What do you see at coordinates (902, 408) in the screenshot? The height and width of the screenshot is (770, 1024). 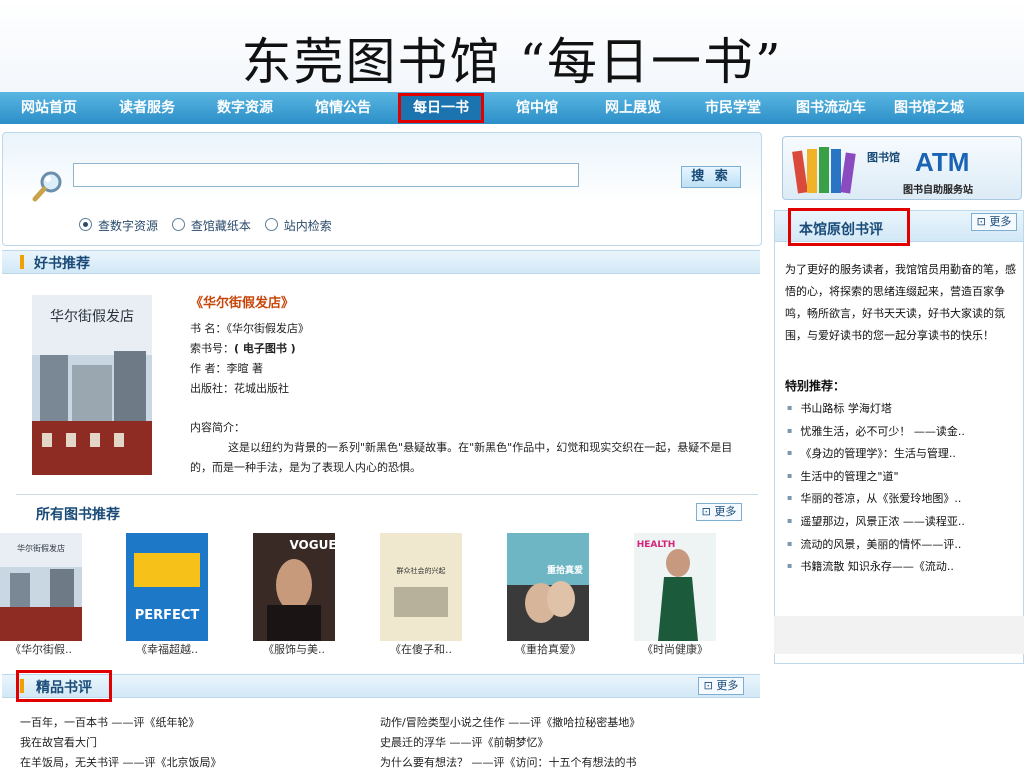 I see `list-item: 书山路标 学海灯塔` at bounding box center [902, 408].